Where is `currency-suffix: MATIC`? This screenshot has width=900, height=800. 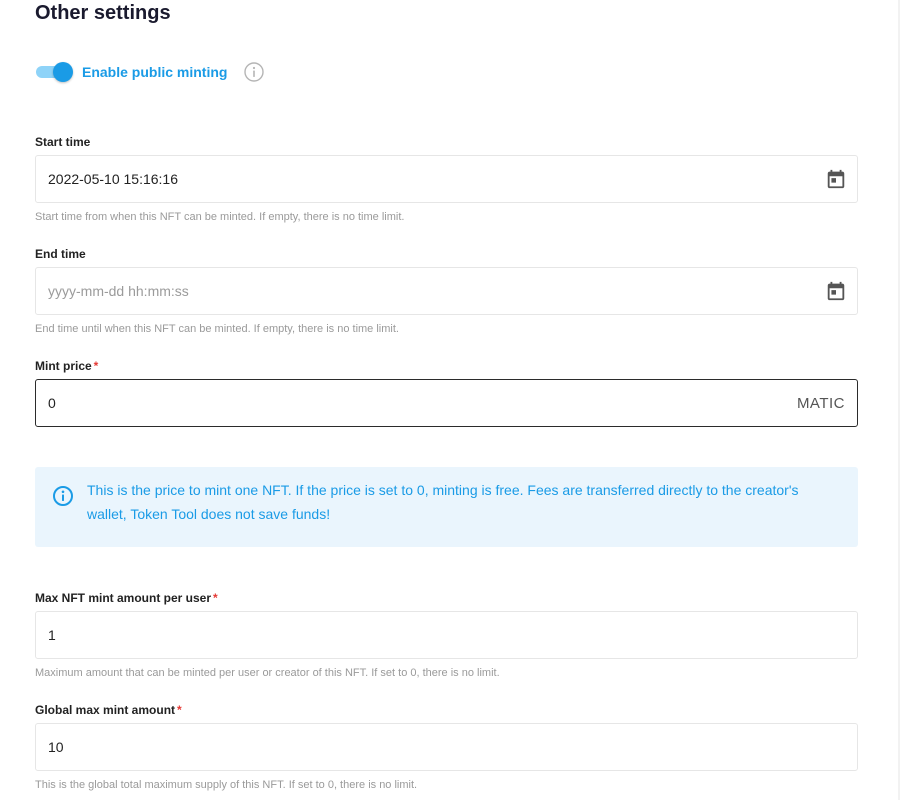
currency-suffix: MATIC is located at coordinates (820, 403).